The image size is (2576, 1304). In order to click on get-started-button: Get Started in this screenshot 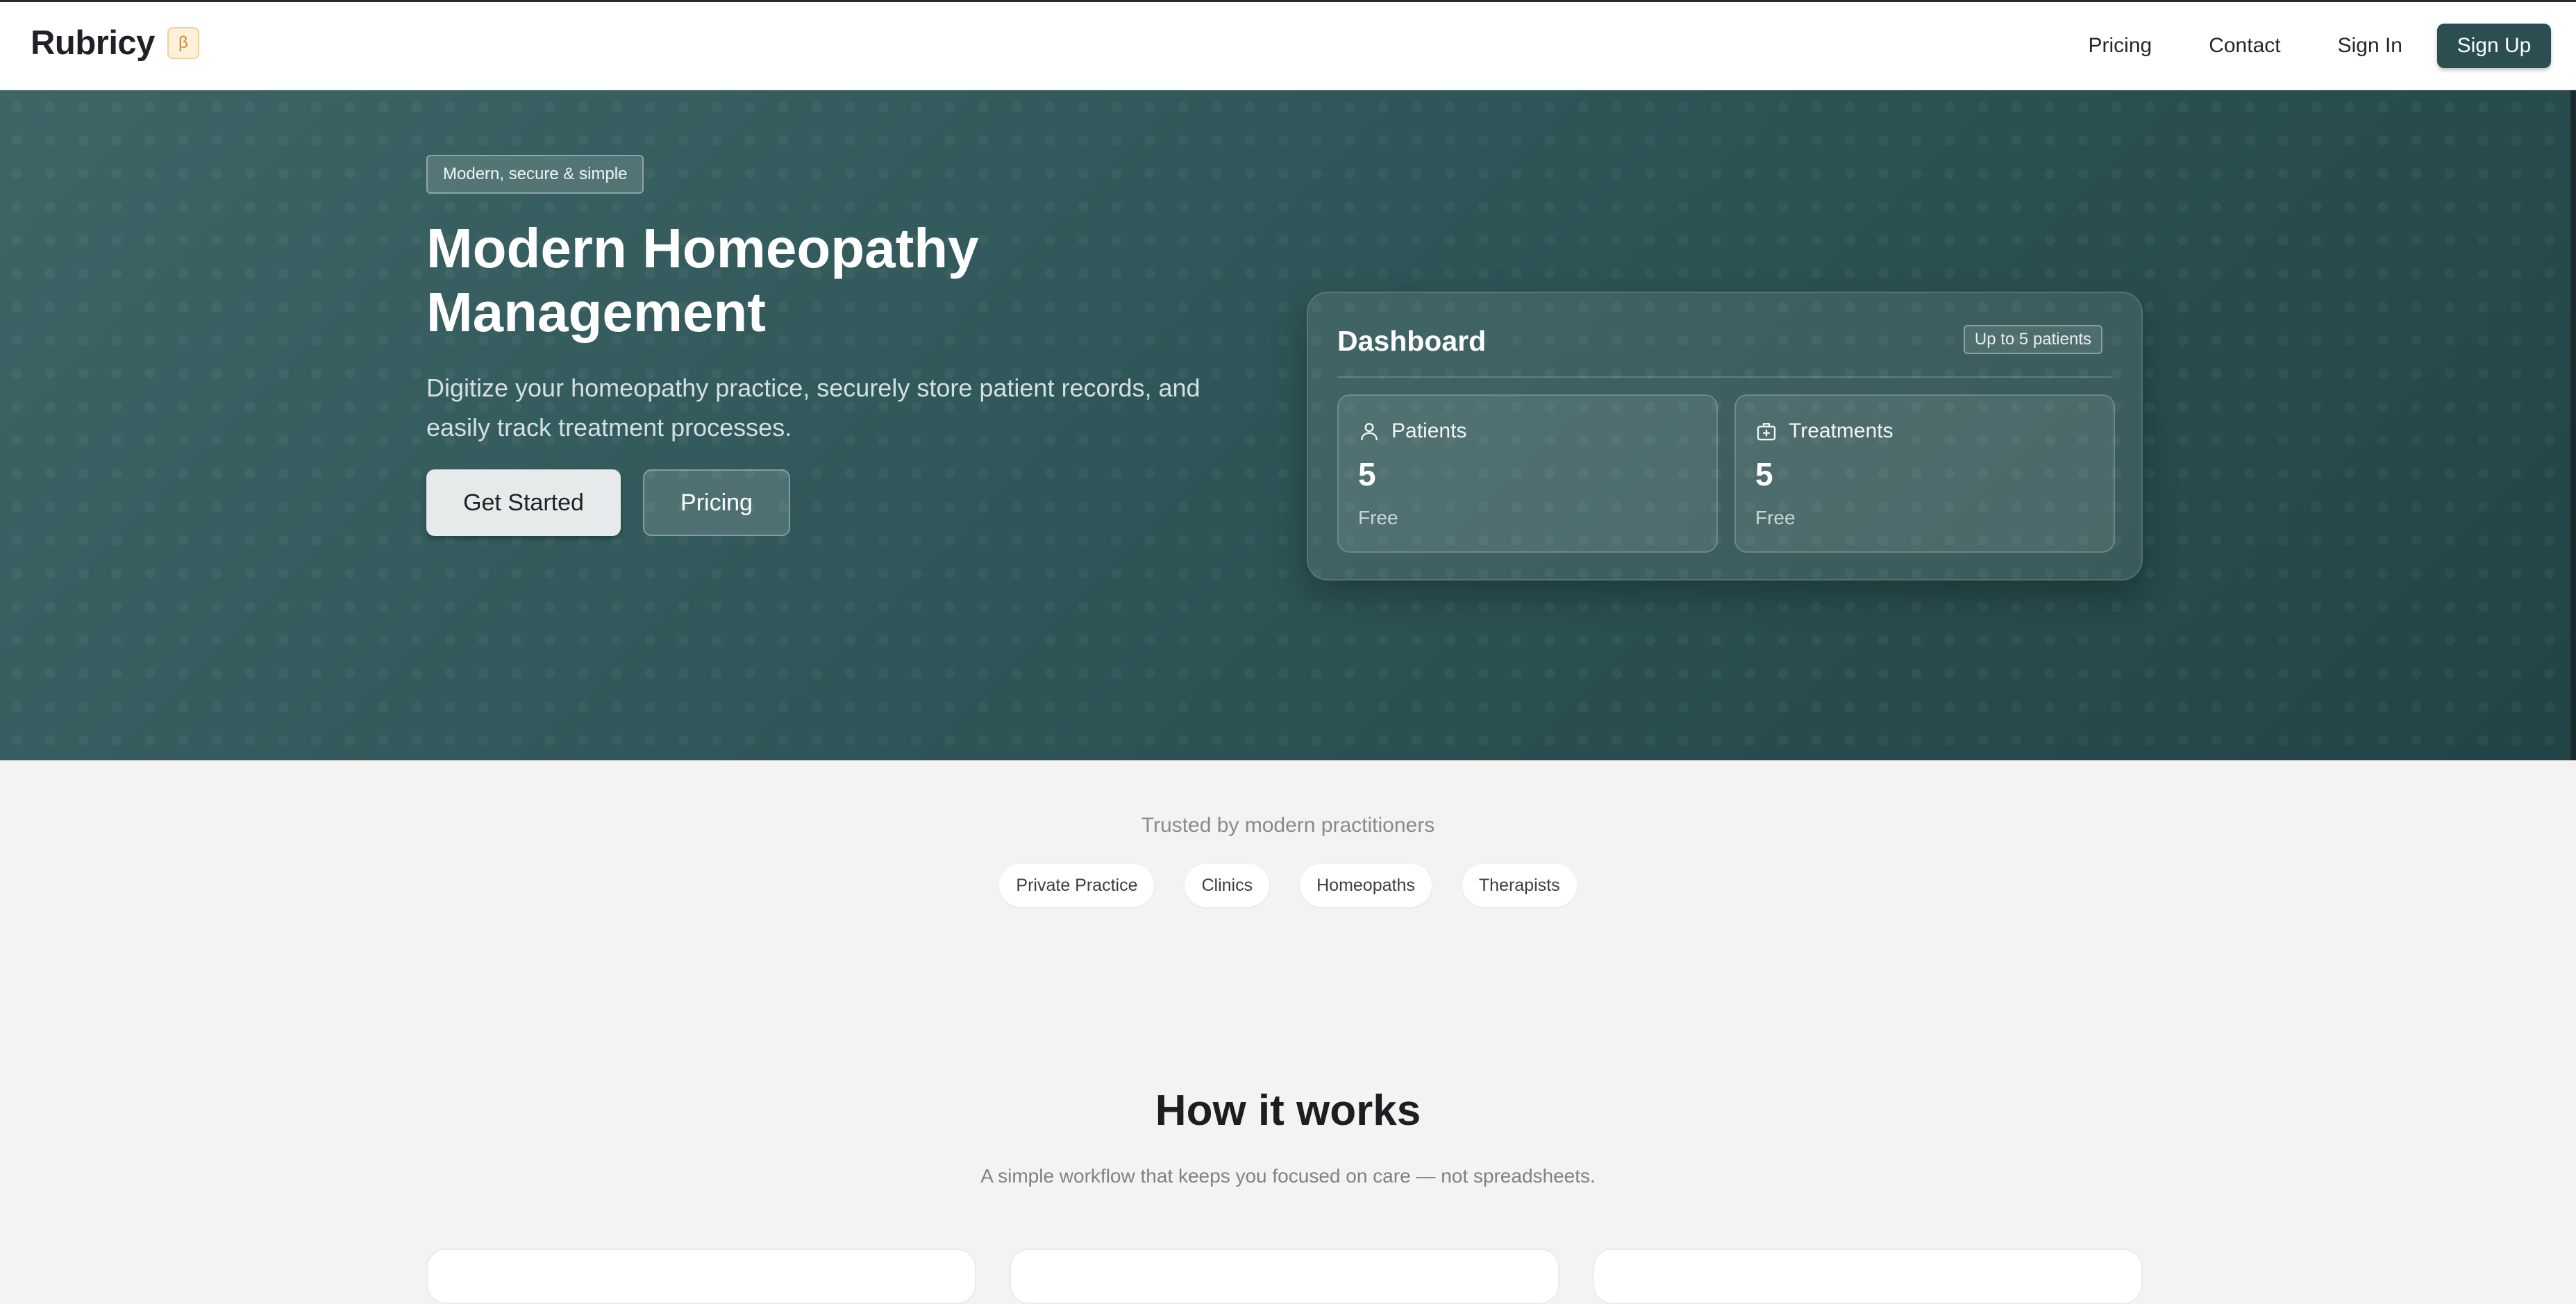, I will do `click(523, 502)`.